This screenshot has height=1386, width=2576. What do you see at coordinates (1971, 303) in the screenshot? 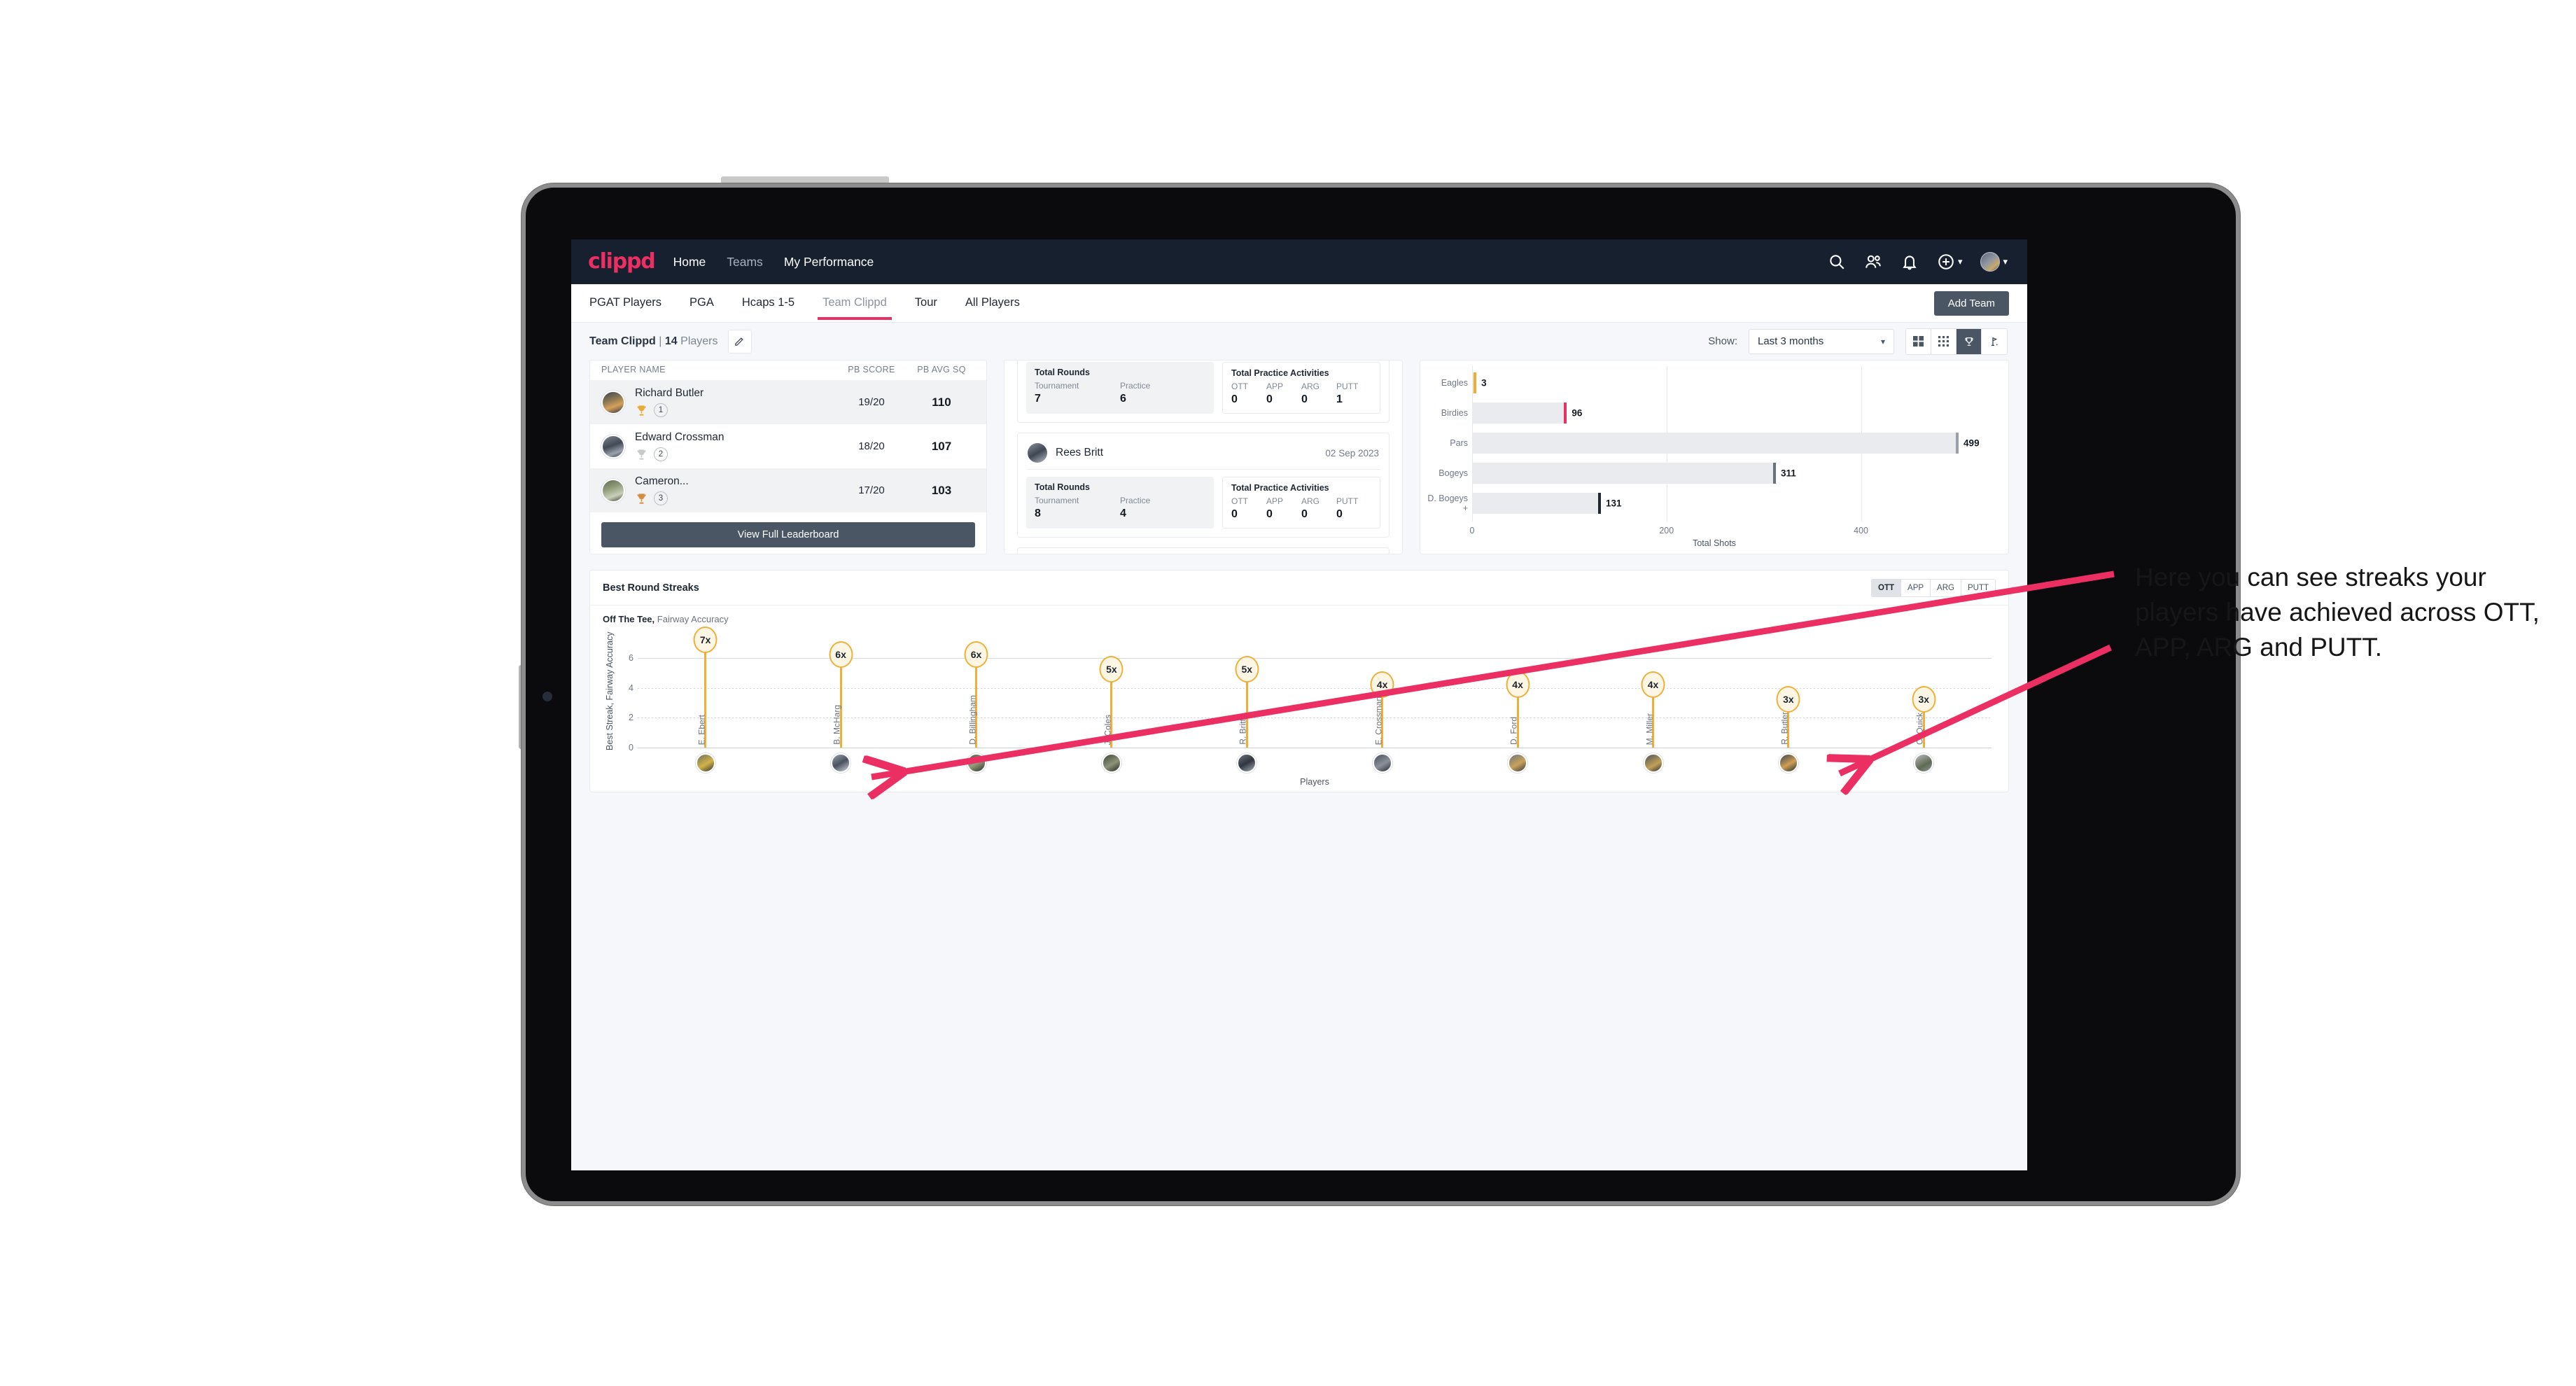
I see `add-team-button: Add Team` at bounding box center [1971, 303].